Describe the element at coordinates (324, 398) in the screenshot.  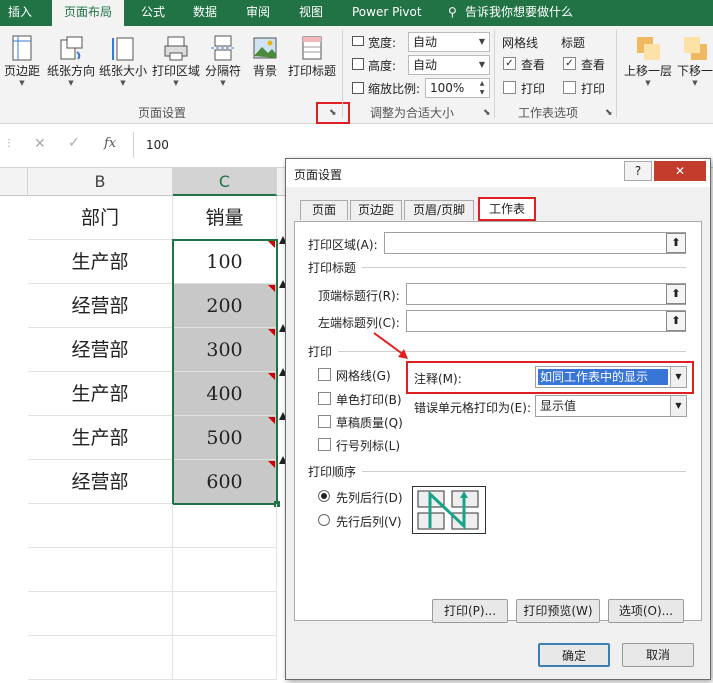
I see `black-and-white-checkbox` at that location.